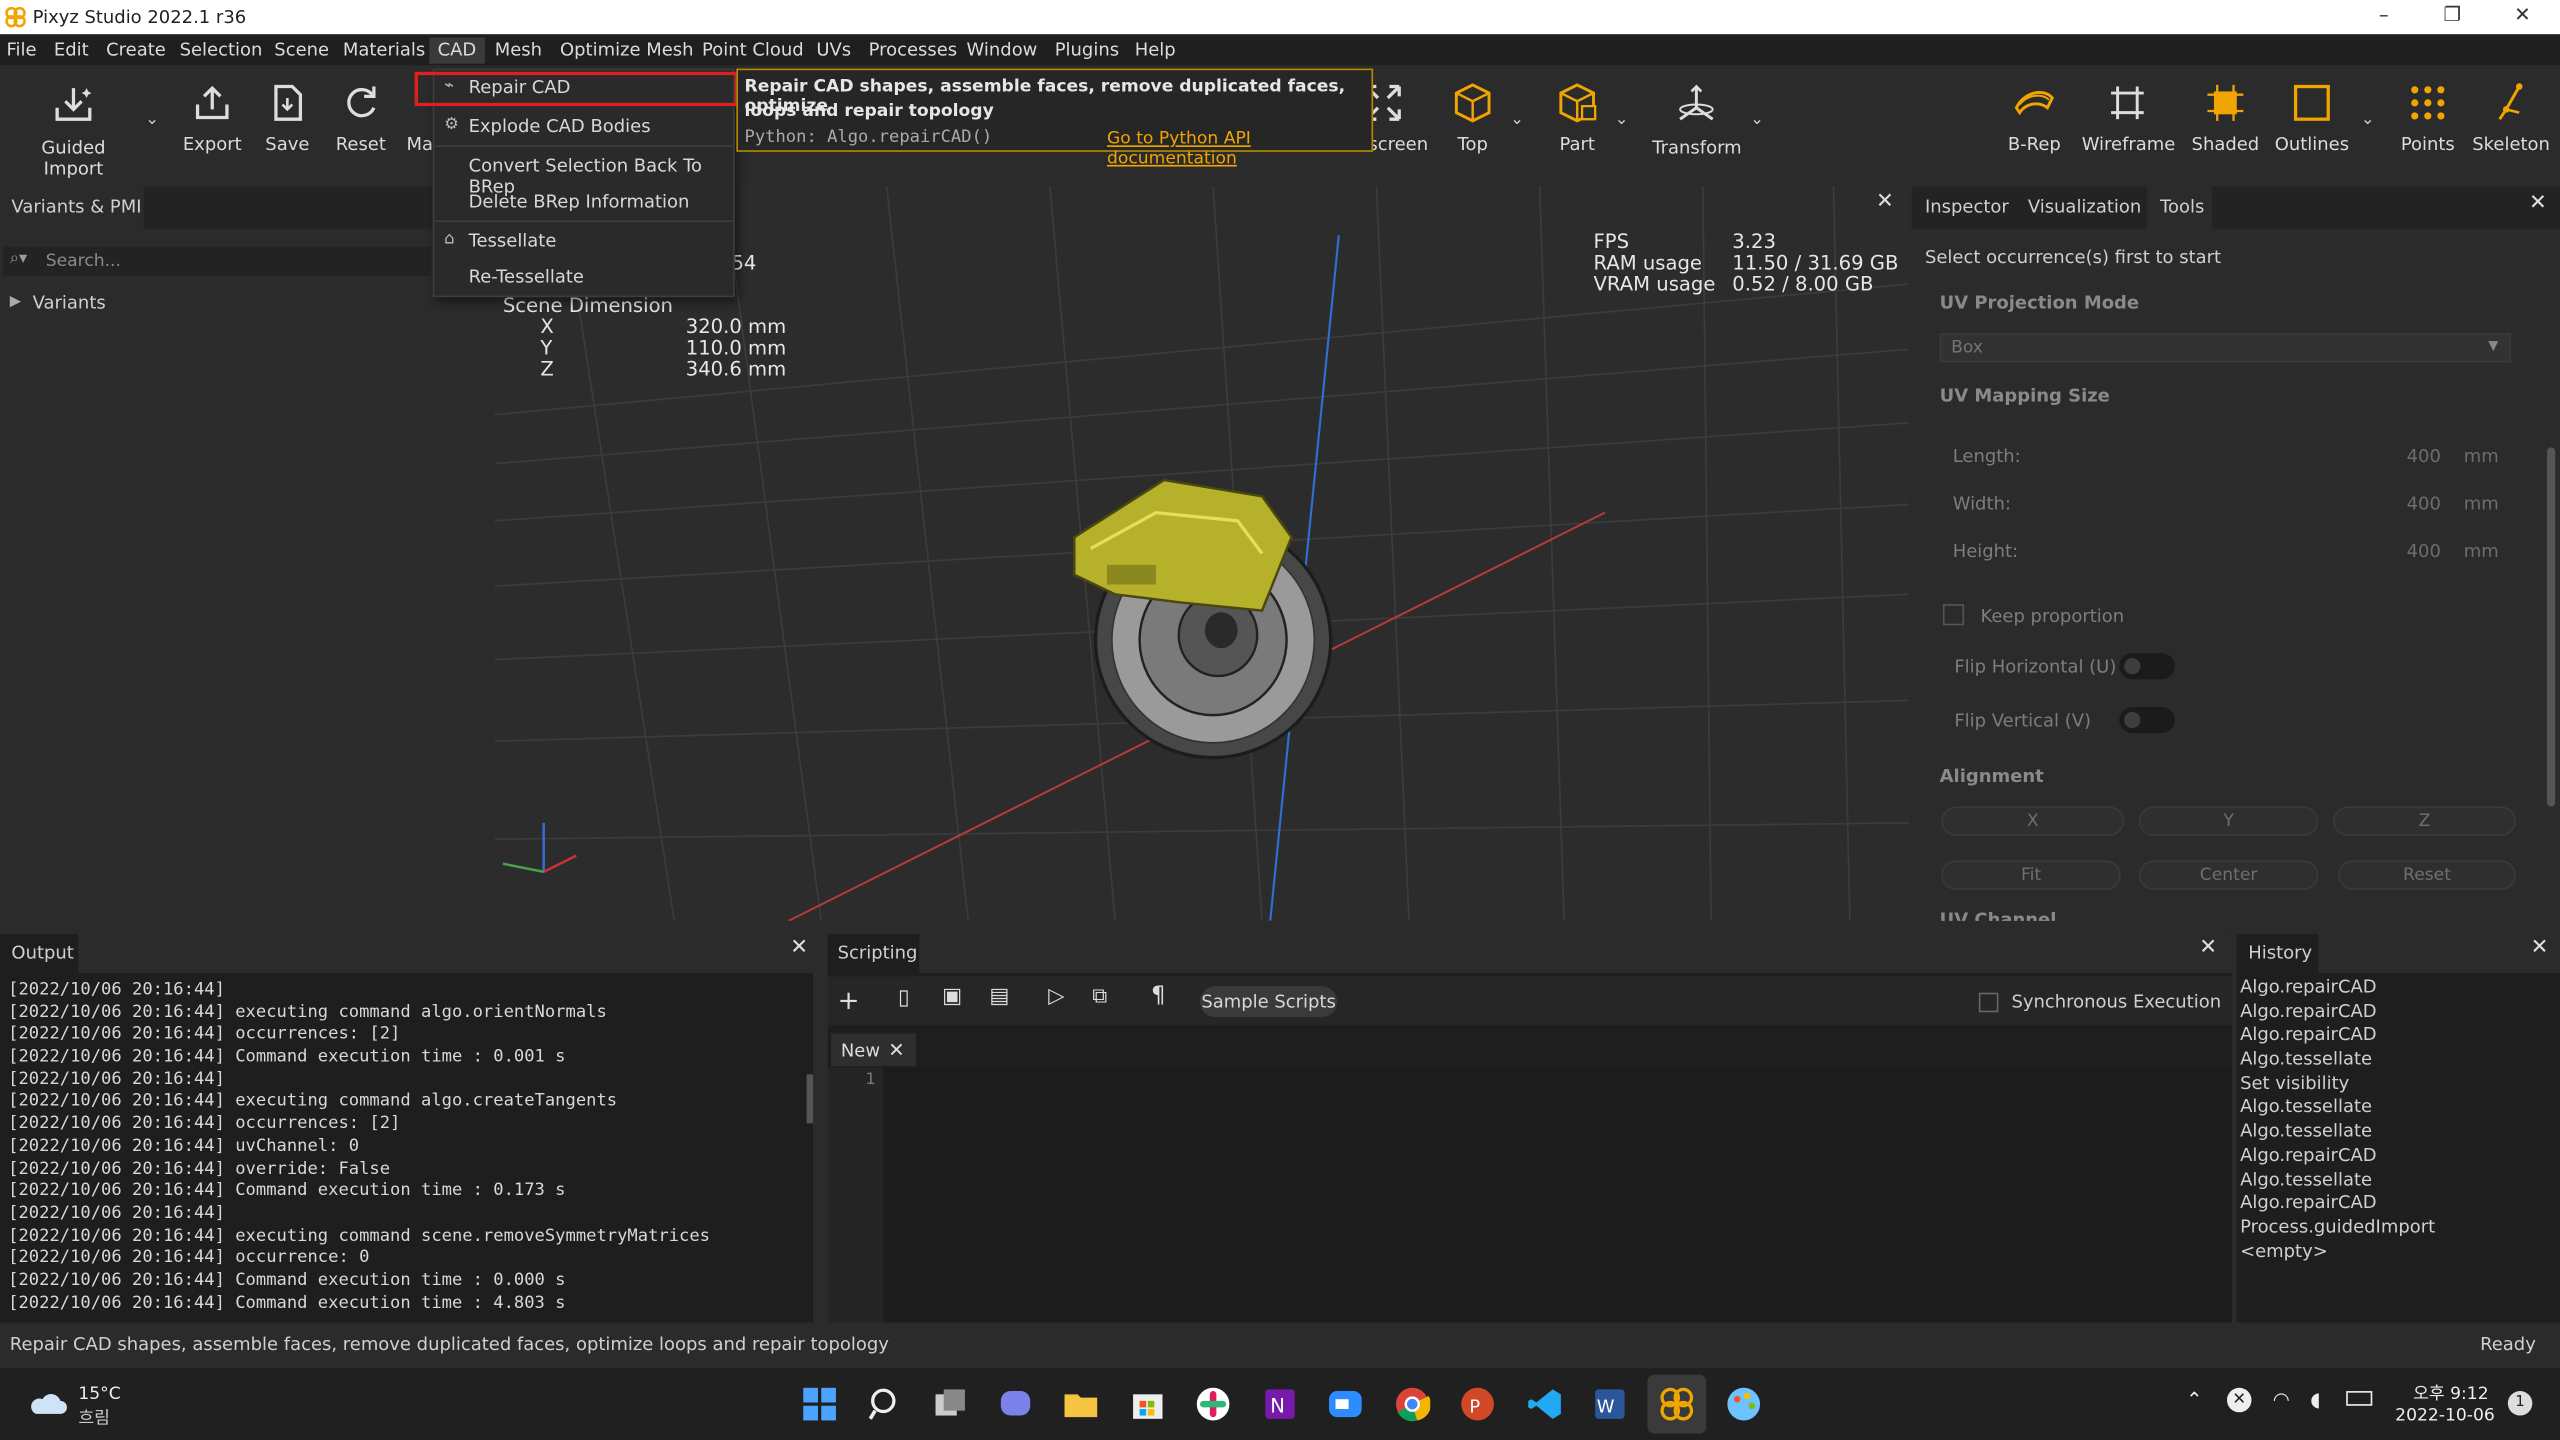  I want to click on skeleton-button: Skeleton, so click(2511, 118).